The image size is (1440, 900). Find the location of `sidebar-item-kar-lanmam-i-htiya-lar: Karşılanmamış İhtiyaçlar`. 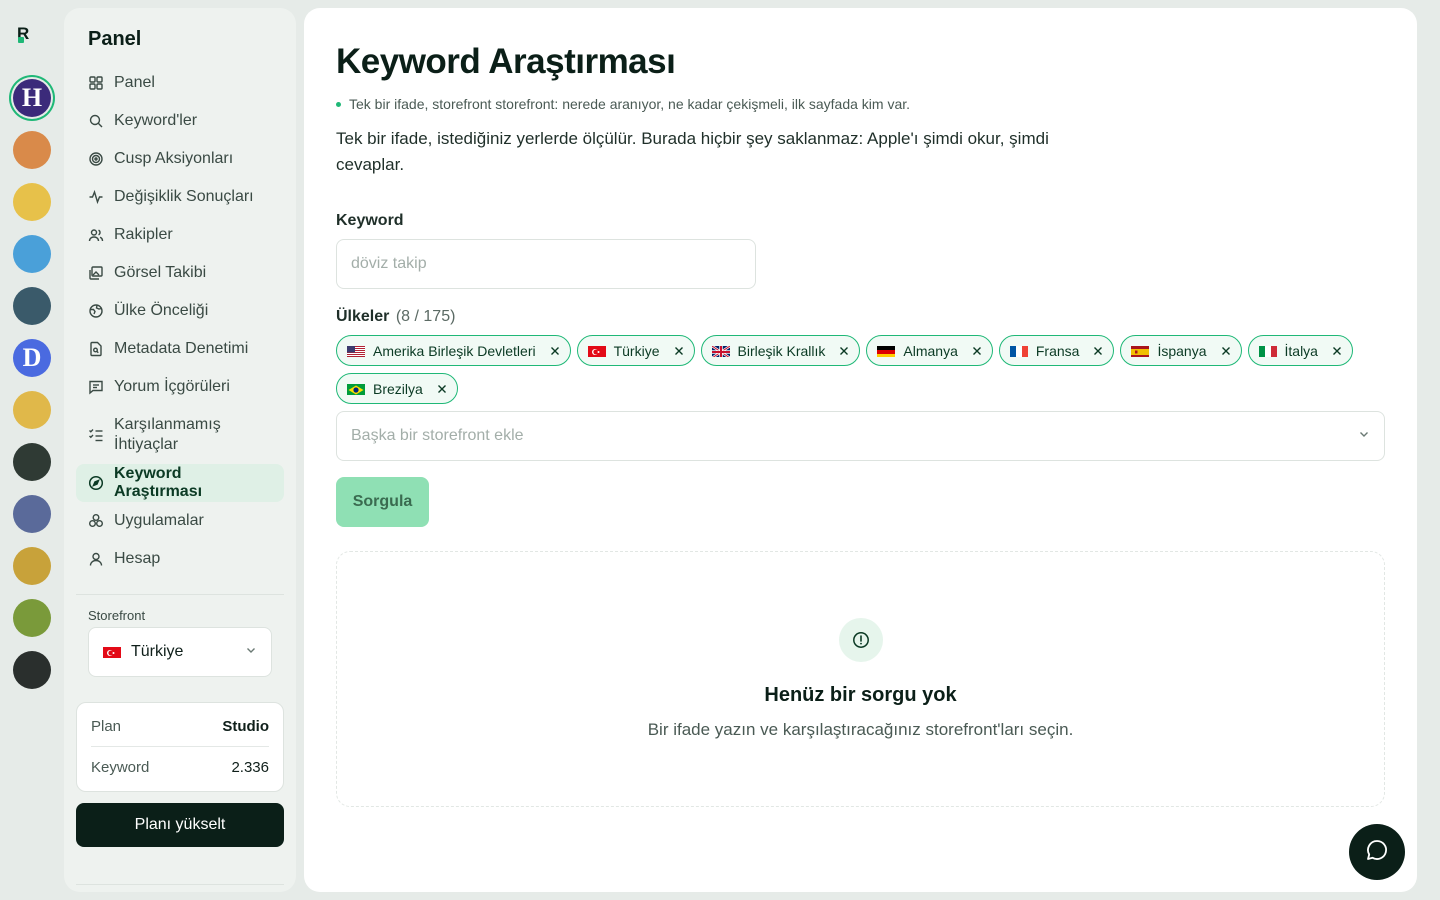

sidebar-item-kar-lanmam-i-htiya-lar: Karşılanmamış İhtiyaçlar is located at coordinates (180, 435).